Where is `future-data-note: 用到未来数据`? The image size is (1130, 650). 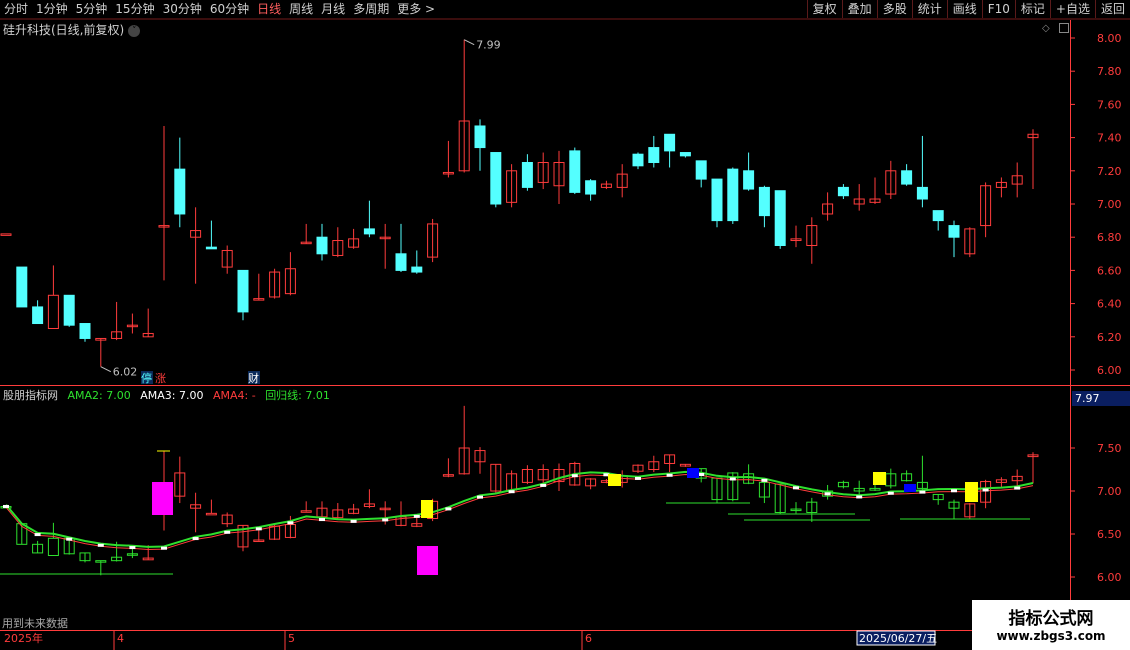
future-data-note: 用到未来数据 is located at coordinates (35, 623).